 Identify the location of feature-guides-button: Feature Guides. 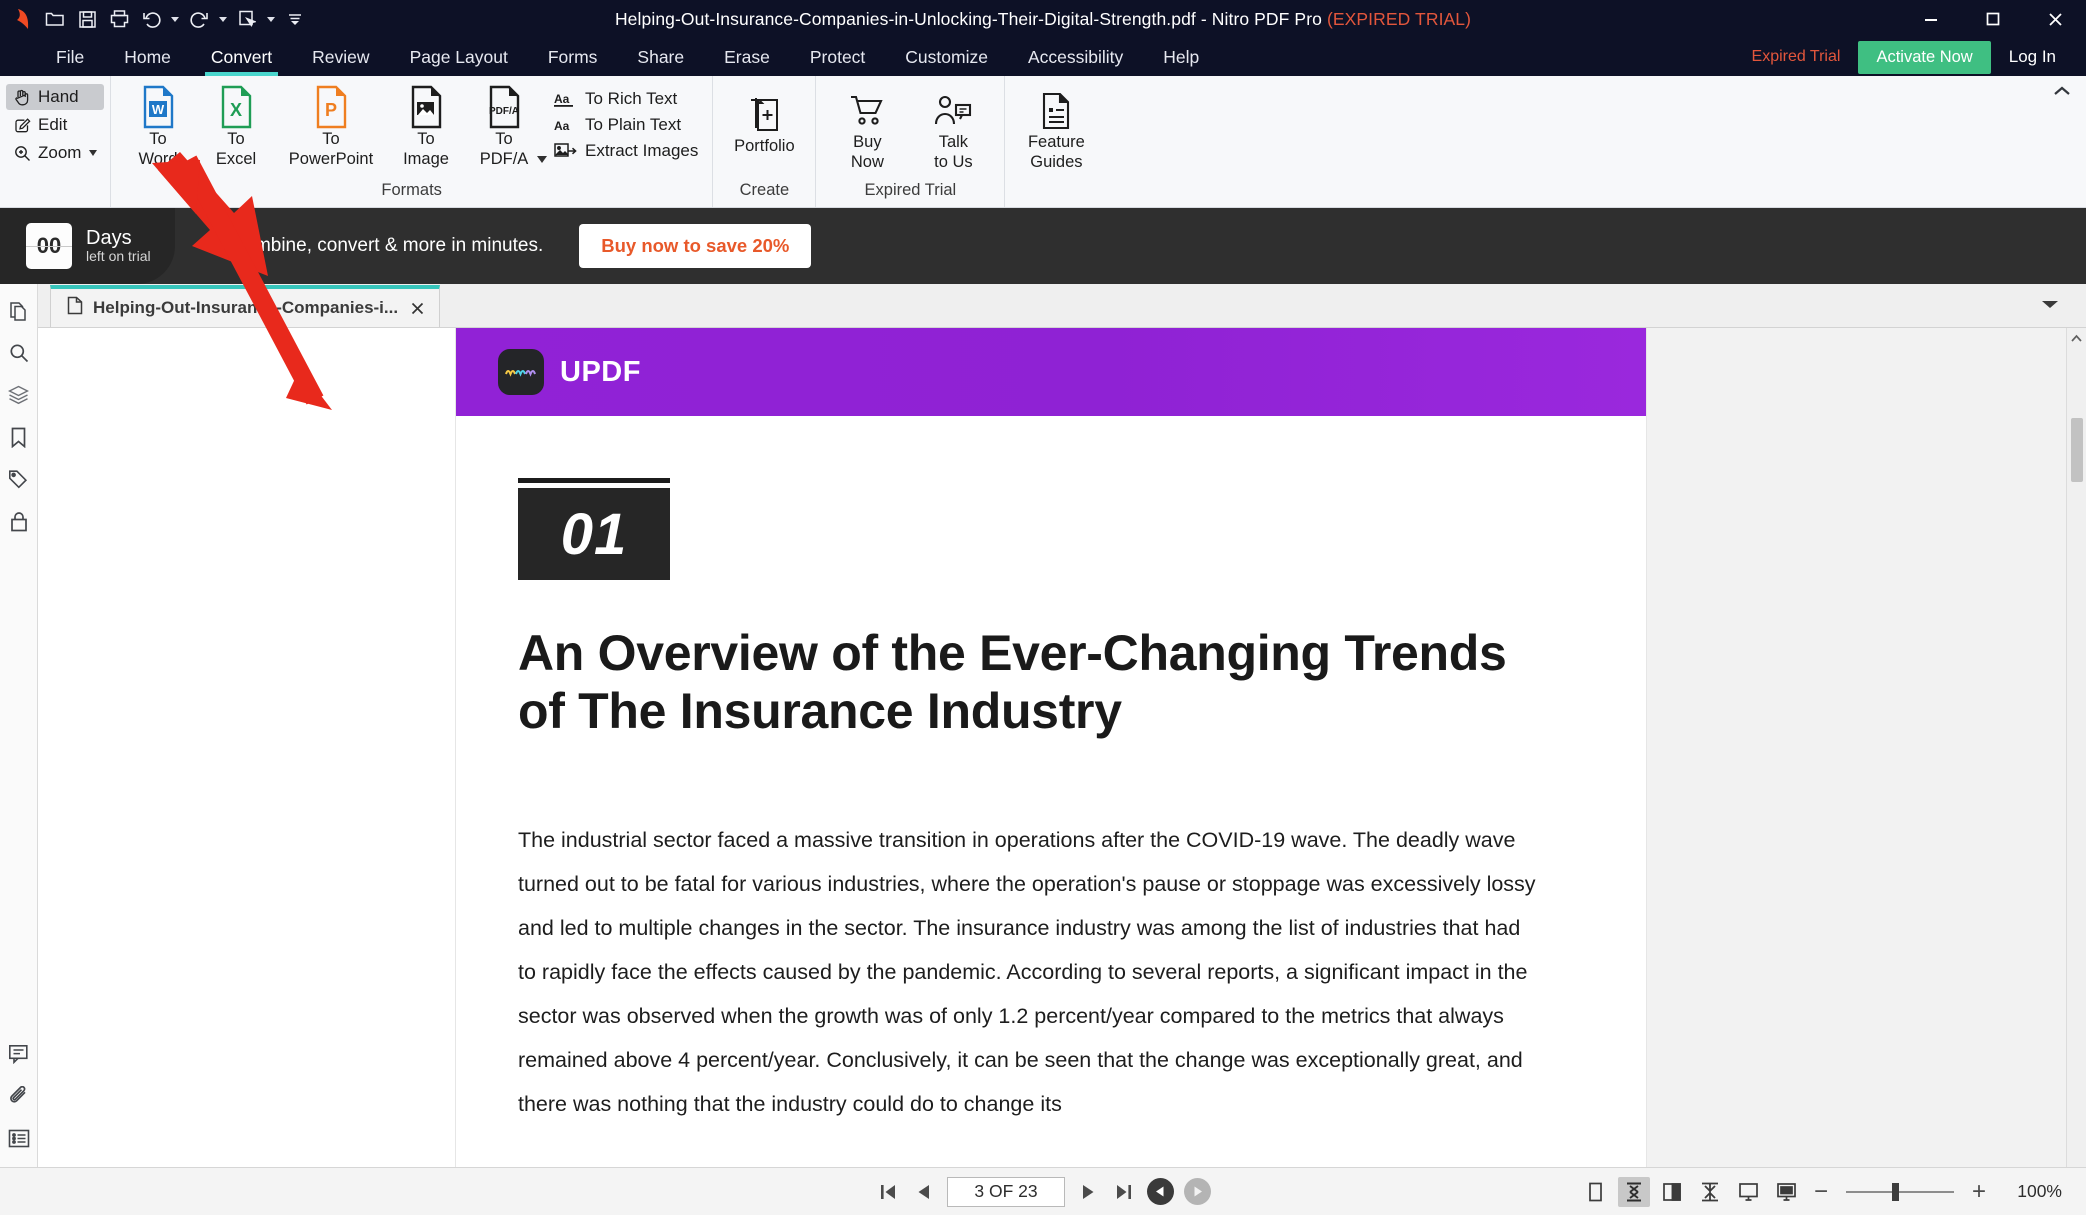
(1056, 131).